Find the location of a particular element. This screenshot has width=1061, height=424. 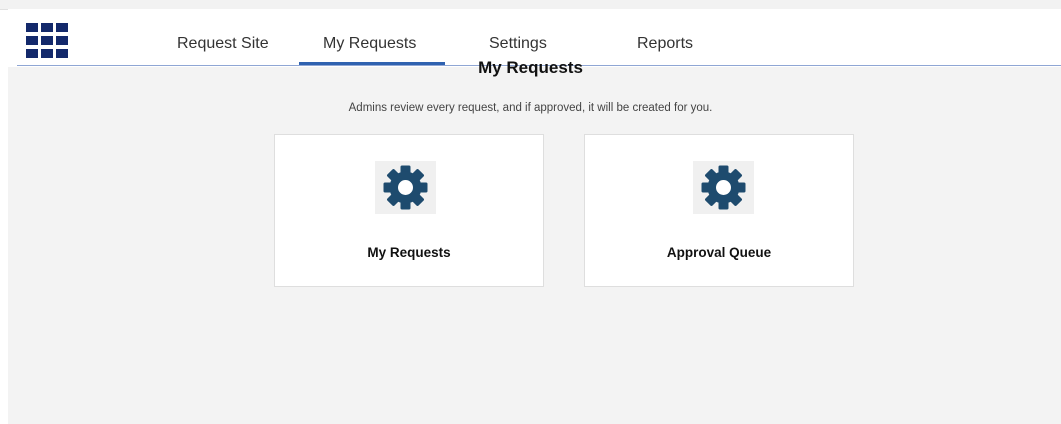

app-launcher-grid-icon is located at coordinates (47, 40).